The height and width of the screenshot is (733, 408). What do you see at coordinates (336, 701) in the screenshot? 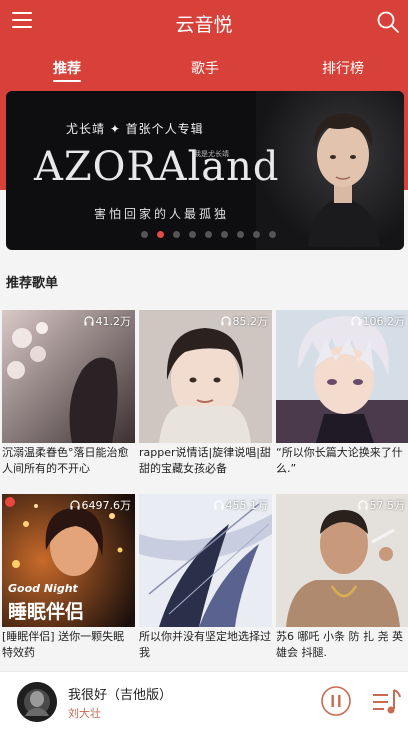
I see `pause-icon` at bounding box center [336, 701].